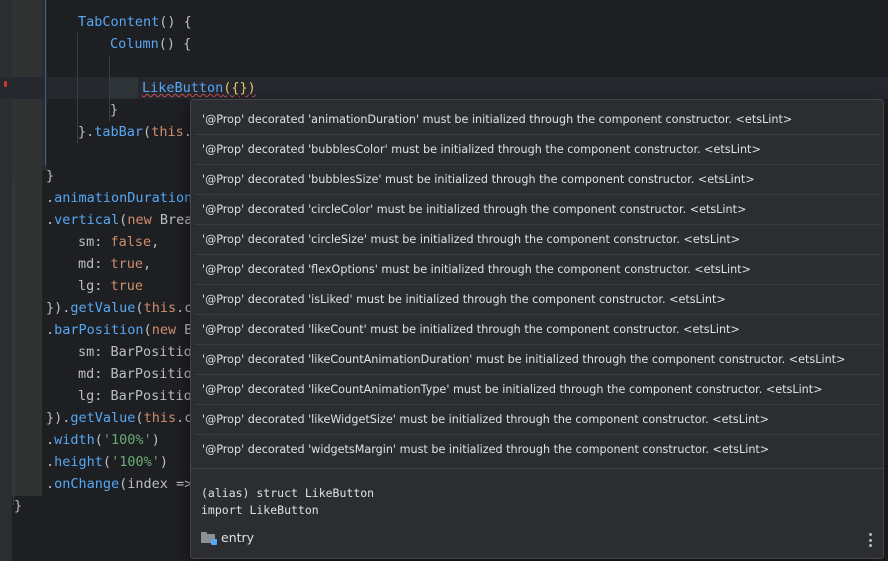 The image size is (888, 561). What do you see at coordinates (134, 44) in the screenshot?
I see `code-token: Column` at bounding box center [134, 44].